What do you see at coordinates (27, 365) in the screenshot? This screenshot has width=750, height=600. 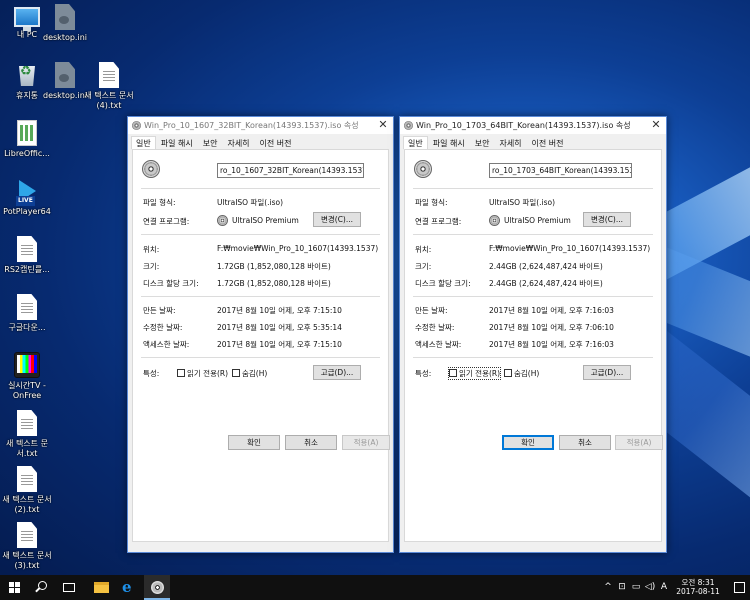 I see `tv-icon` at bounding box center [27, 365].